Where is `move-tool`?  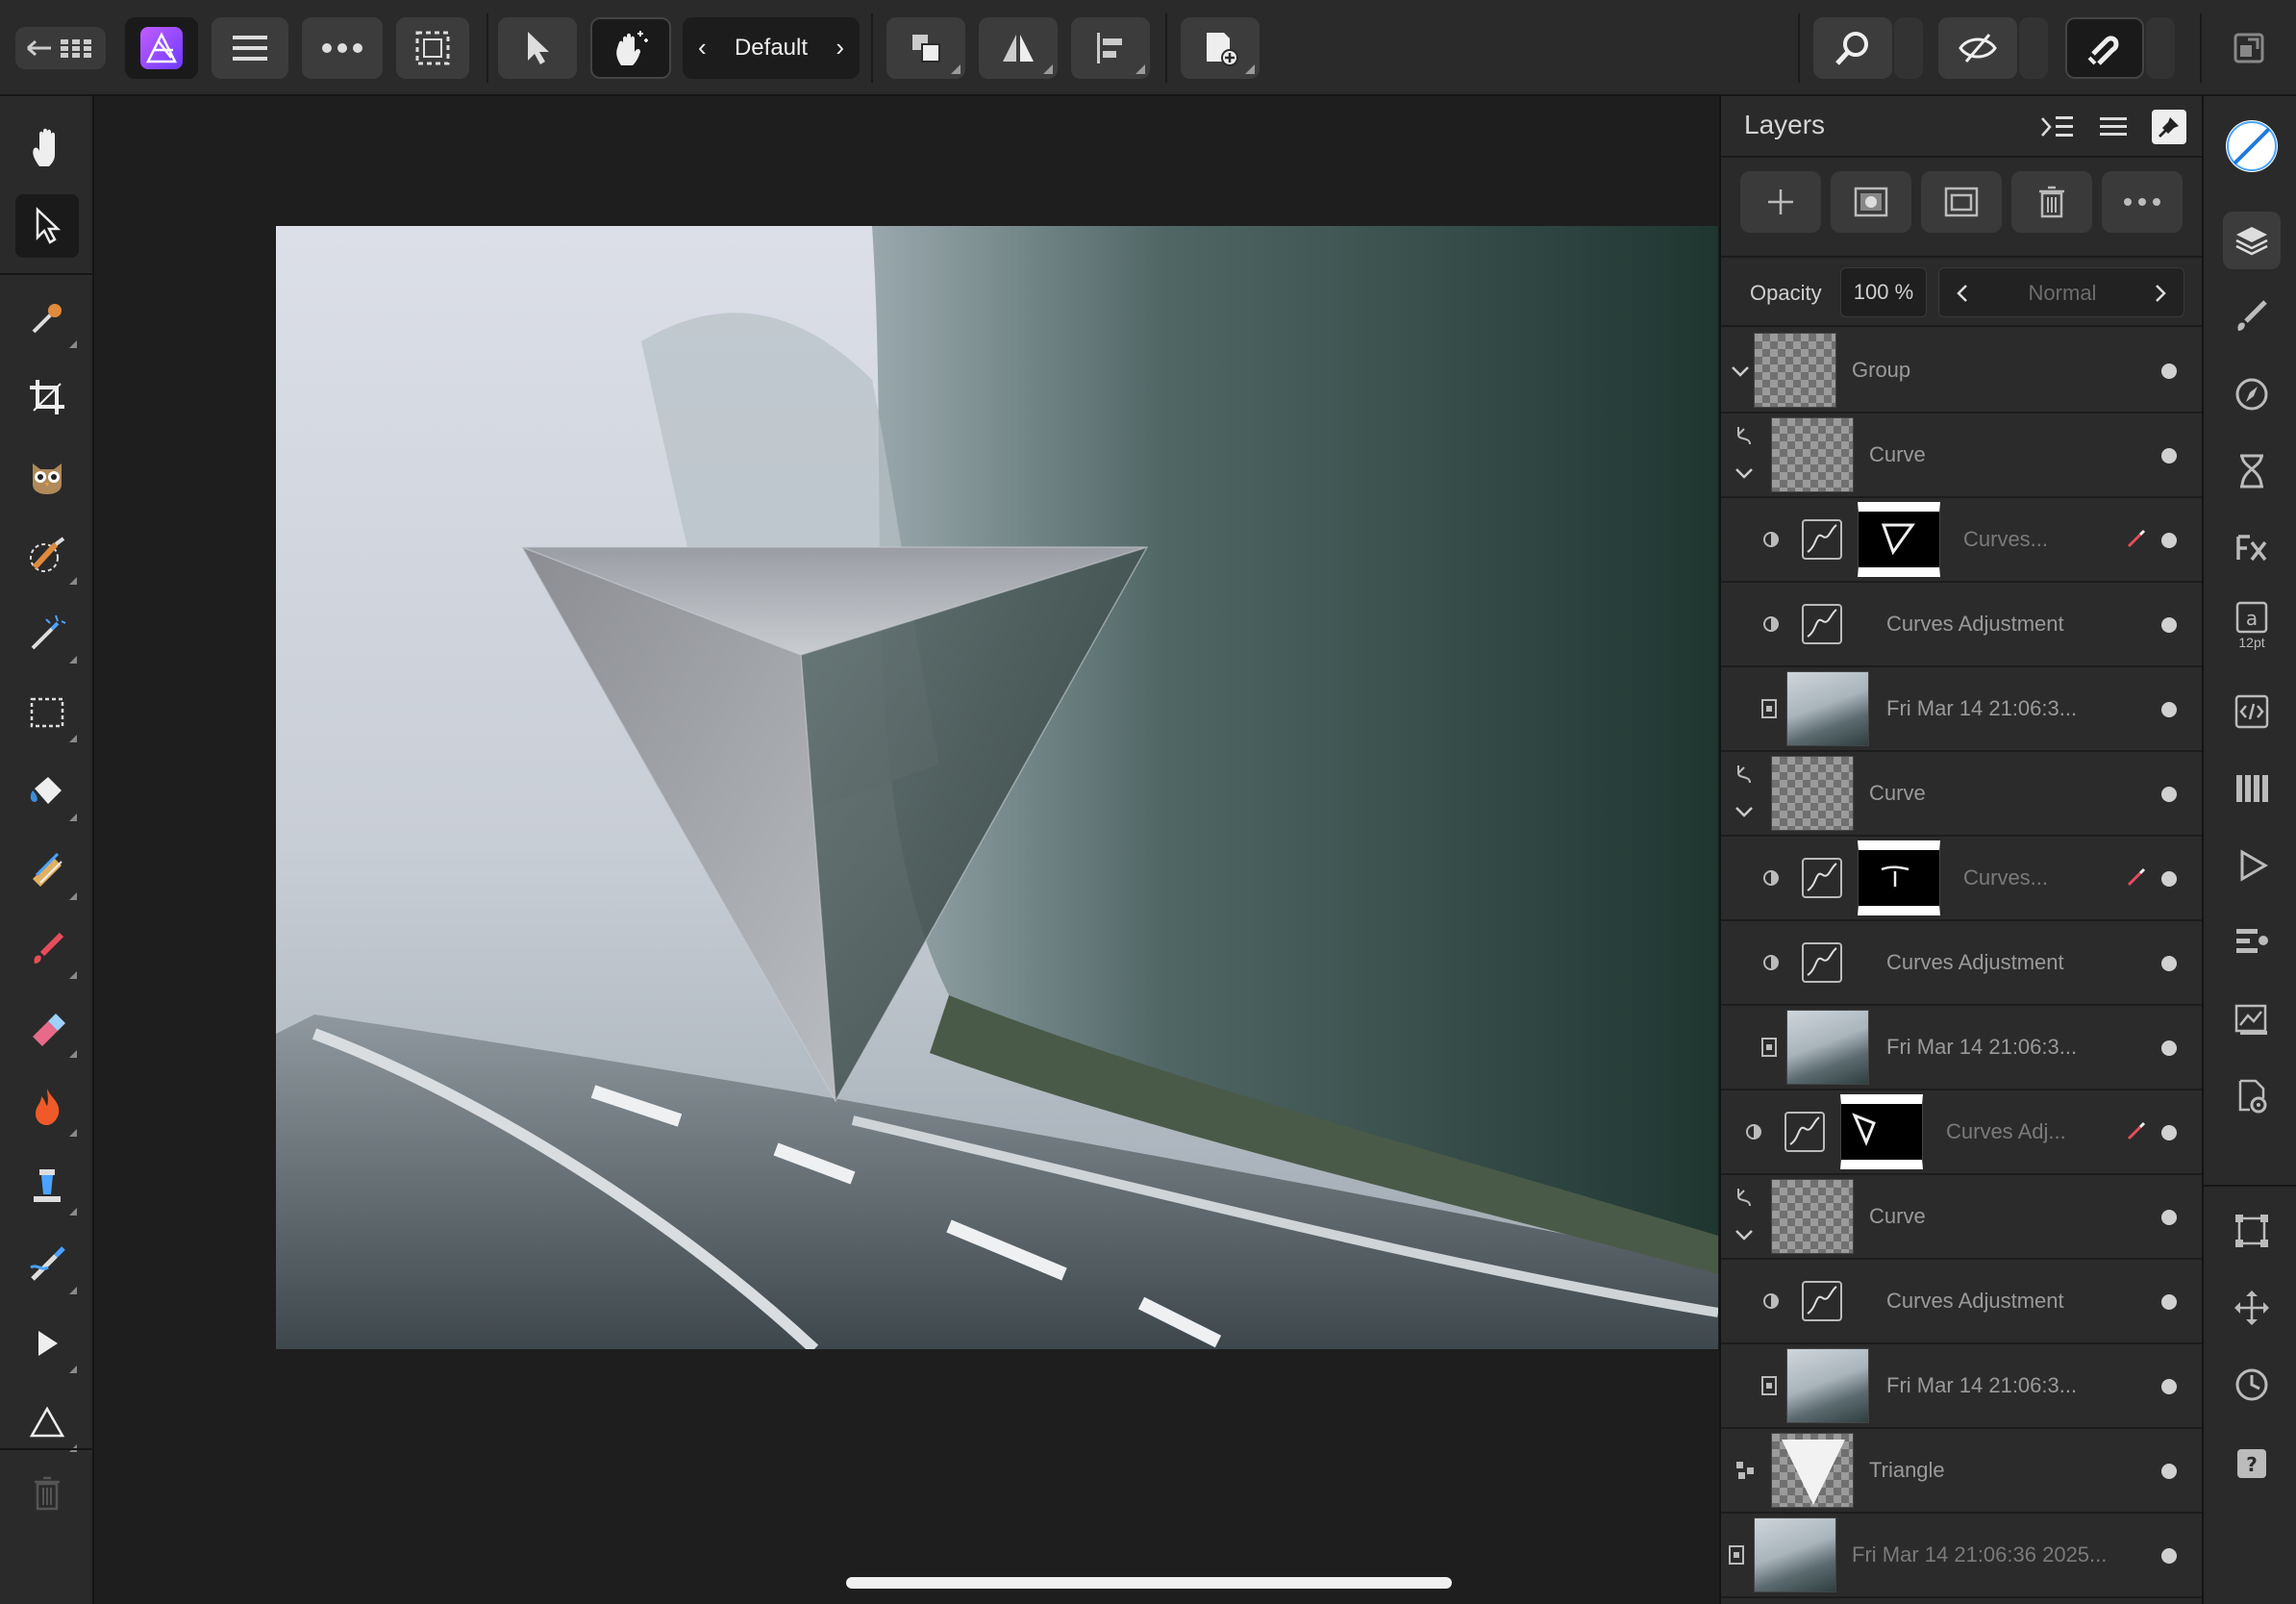
move-tool is located at coordinates (47, 226).